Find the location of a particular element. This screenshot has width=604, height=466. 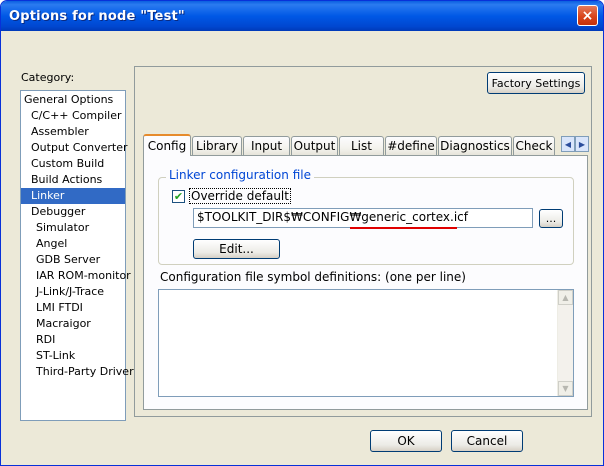

ok-button: OK is located at coordinates (406, 441).